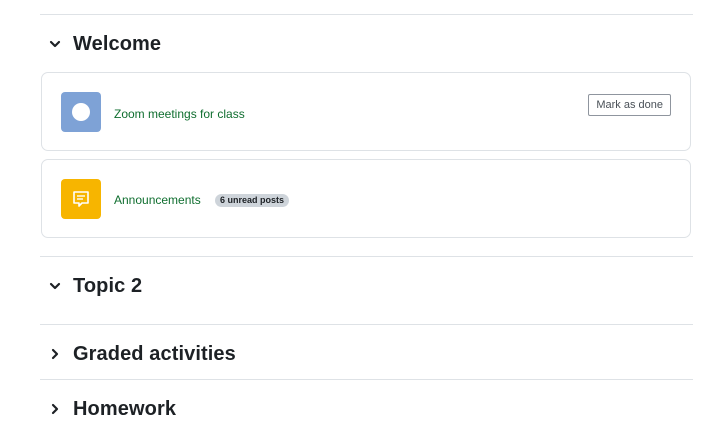 Image resolution: width=714 pixels, height=433 pixels. What do you see at coordinates (81, 199) in the screenshot?
I see `forum-icon` at bounding box center [81, 199].